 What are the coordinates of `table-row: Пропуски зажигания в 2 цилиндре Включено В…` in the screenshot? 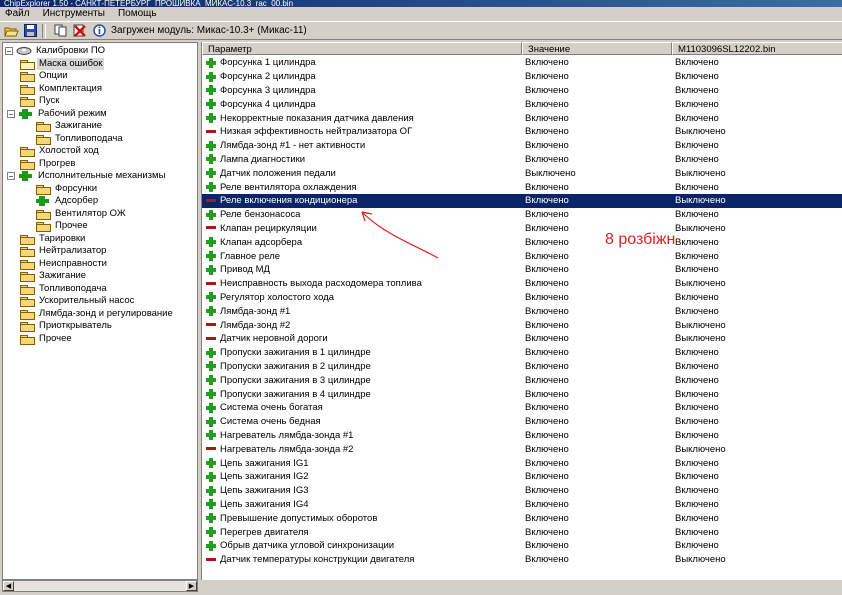 It's located at (522, 367).